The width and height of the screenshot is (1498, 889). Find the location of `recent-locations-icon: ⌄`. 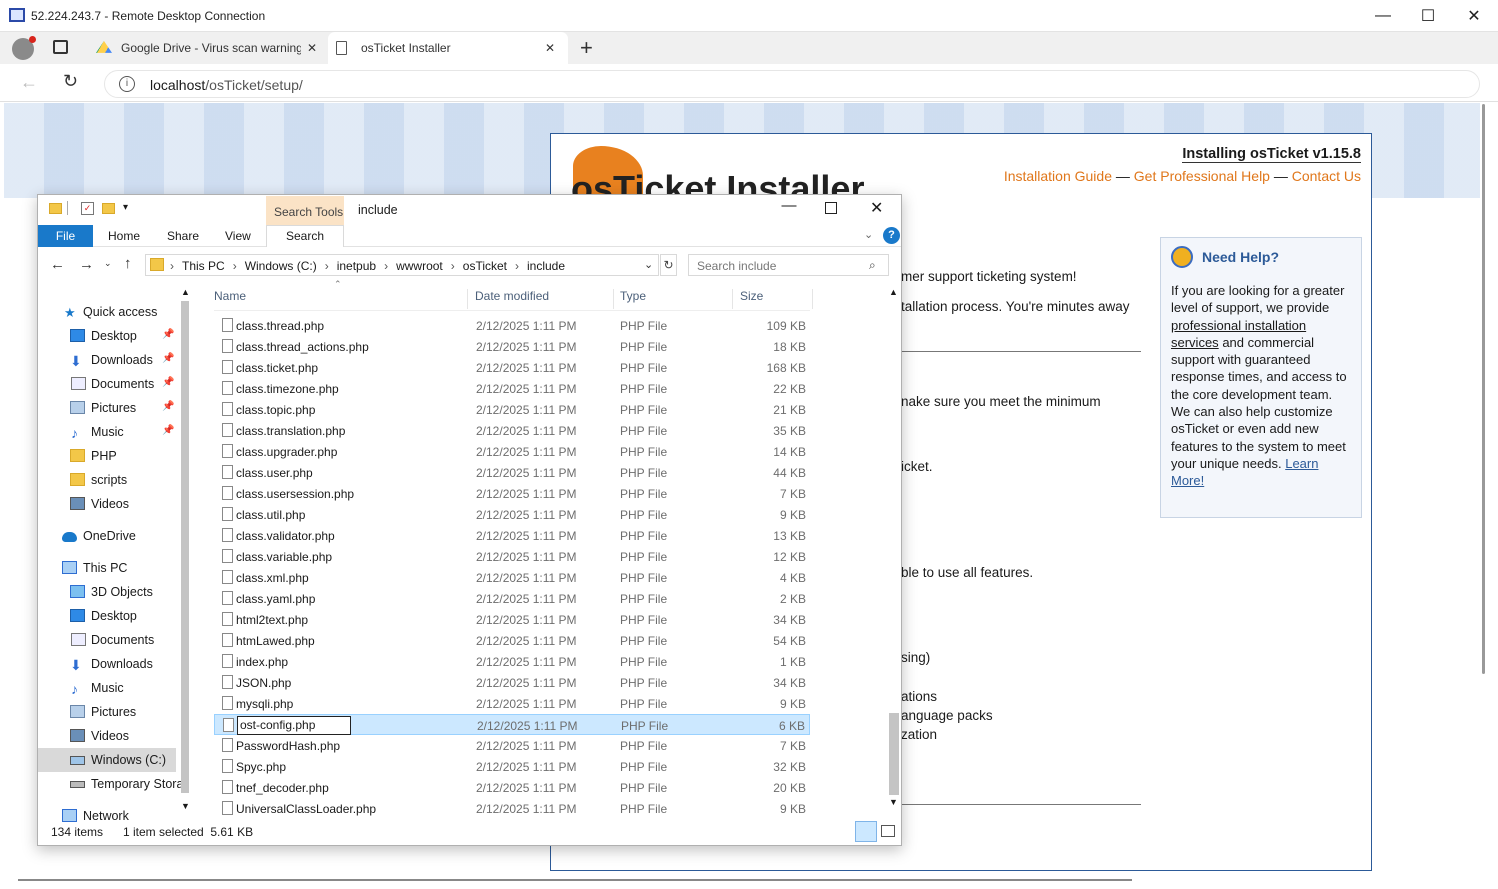

recent-locations-icon: ⌄ is located at coordinates (108, 263).